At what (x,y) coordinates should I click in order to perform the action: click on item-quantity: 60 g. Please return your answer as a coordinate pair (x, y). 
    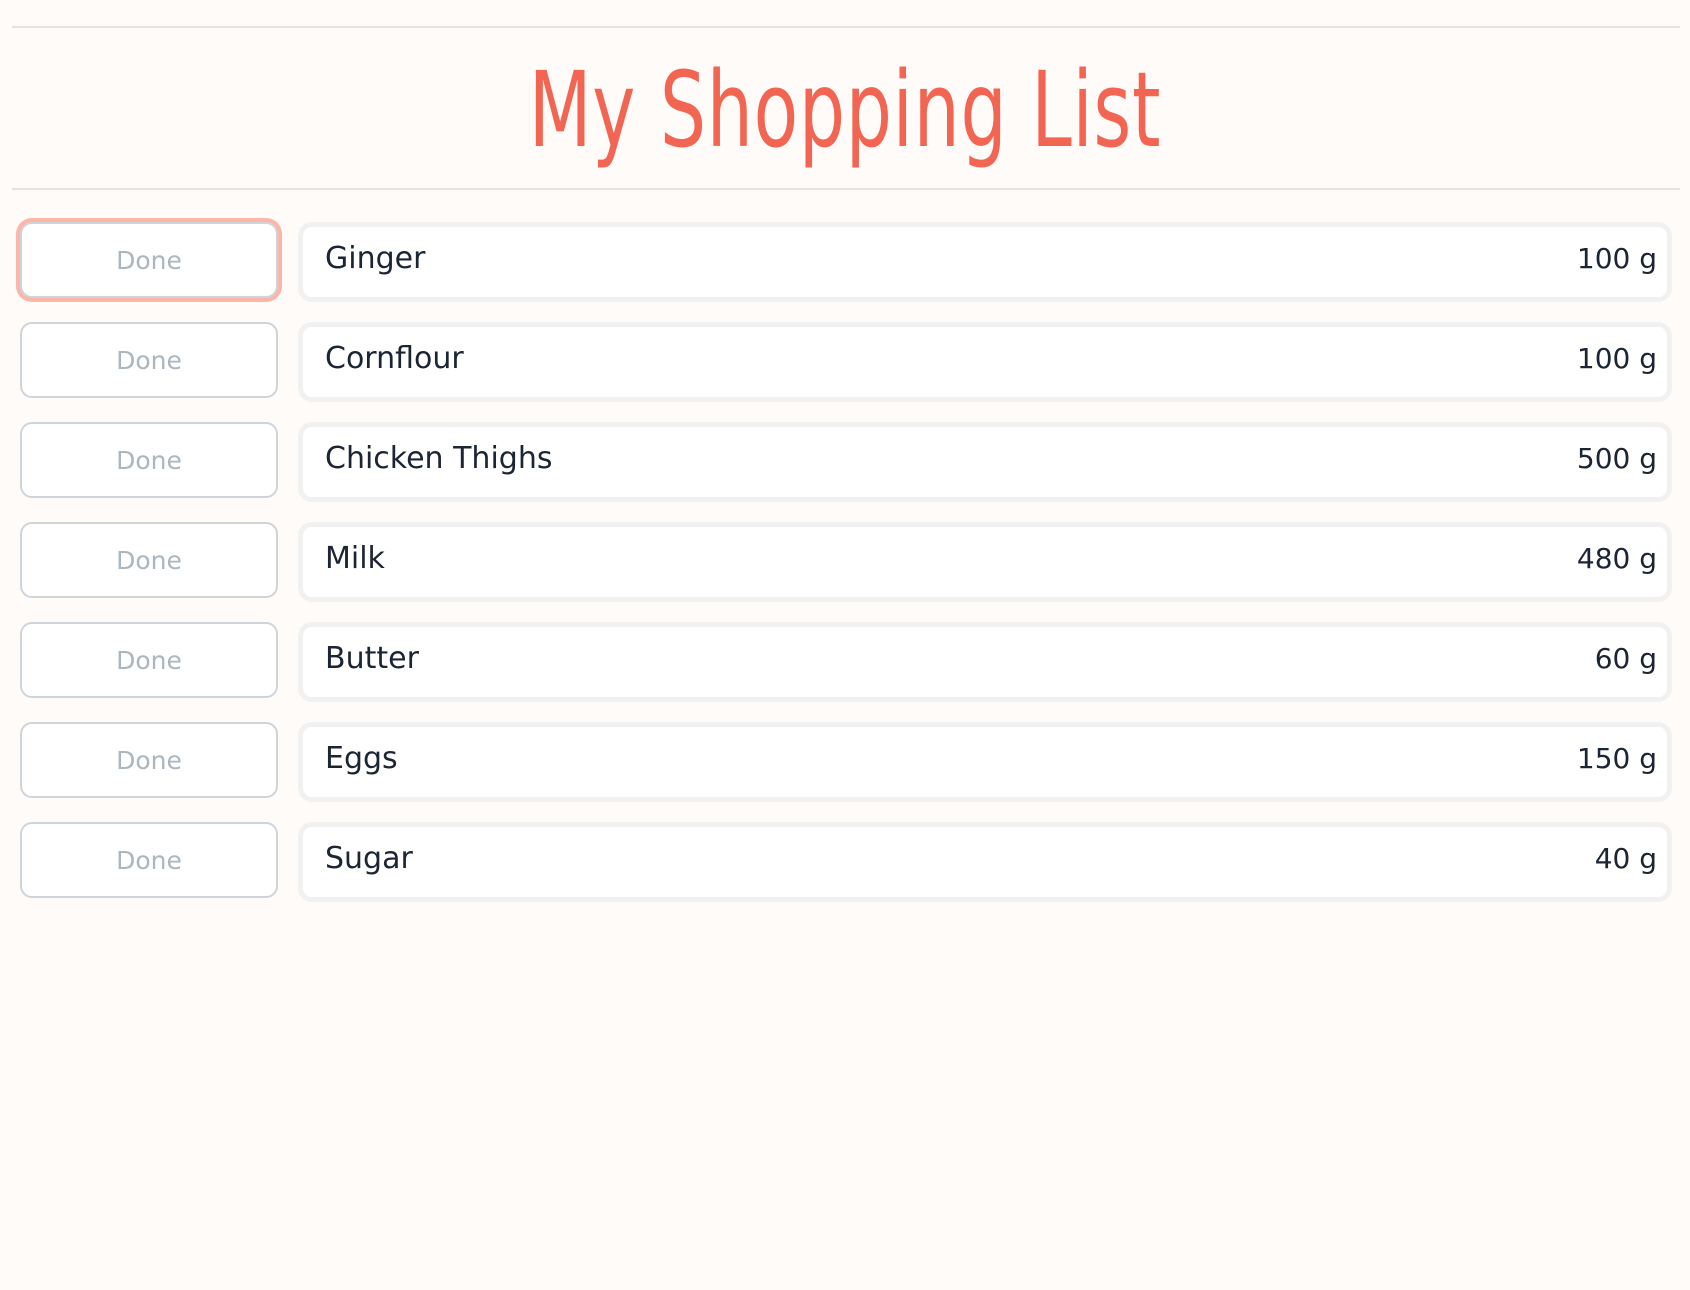
    Looking at the image, I should click on (1625, 658).